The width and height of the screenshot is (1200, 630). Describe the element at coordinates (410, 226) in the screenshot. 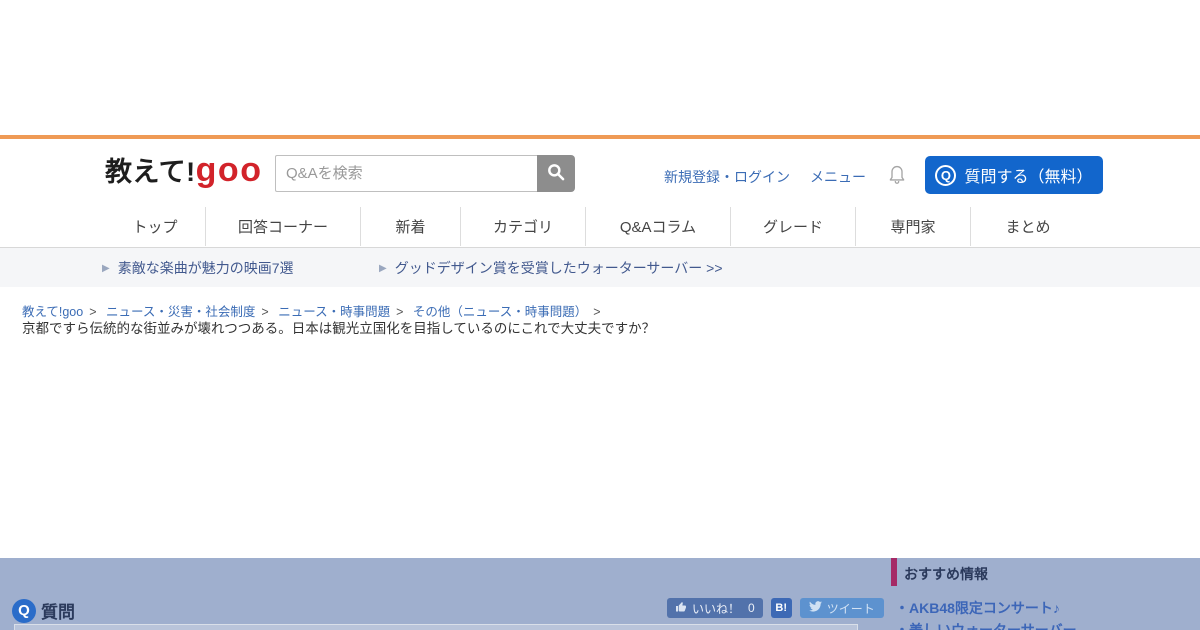

I see `nav-item-new: 新着` at that location.